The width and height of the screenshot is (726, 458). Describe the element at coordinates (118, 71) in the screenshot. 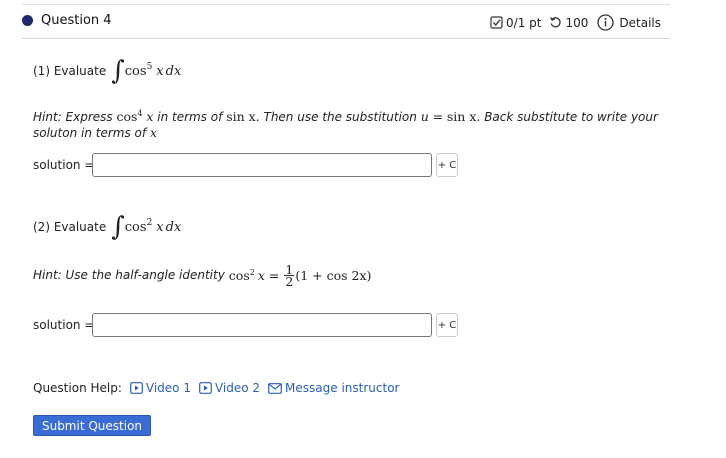

I see `integral-sign-1: ∫` at that location.